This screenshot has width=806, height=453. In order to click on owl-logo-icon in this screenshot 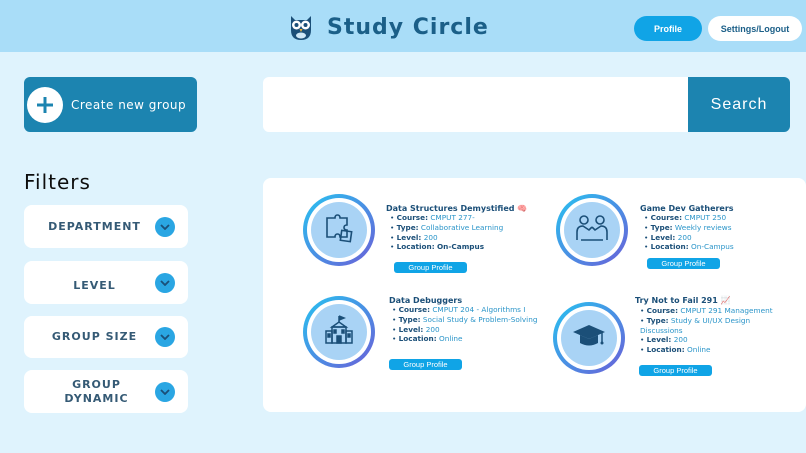, I will do `click(301, 27)`.